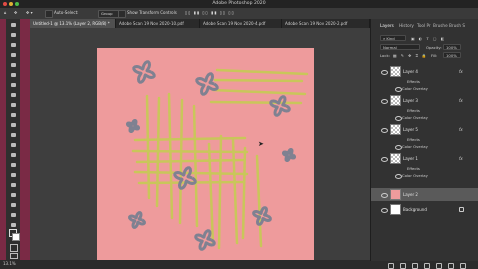 Image resolution: width=478 pixels, height=269 pixels. Describe the element at coordinates (387, 25) in the screenshot. I see `tab-layers: Layers` at that location.